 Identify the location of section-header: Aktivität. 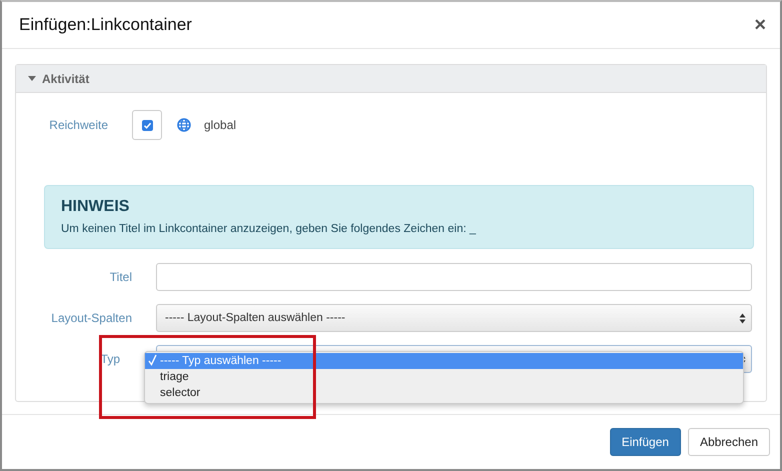
(391, 79).